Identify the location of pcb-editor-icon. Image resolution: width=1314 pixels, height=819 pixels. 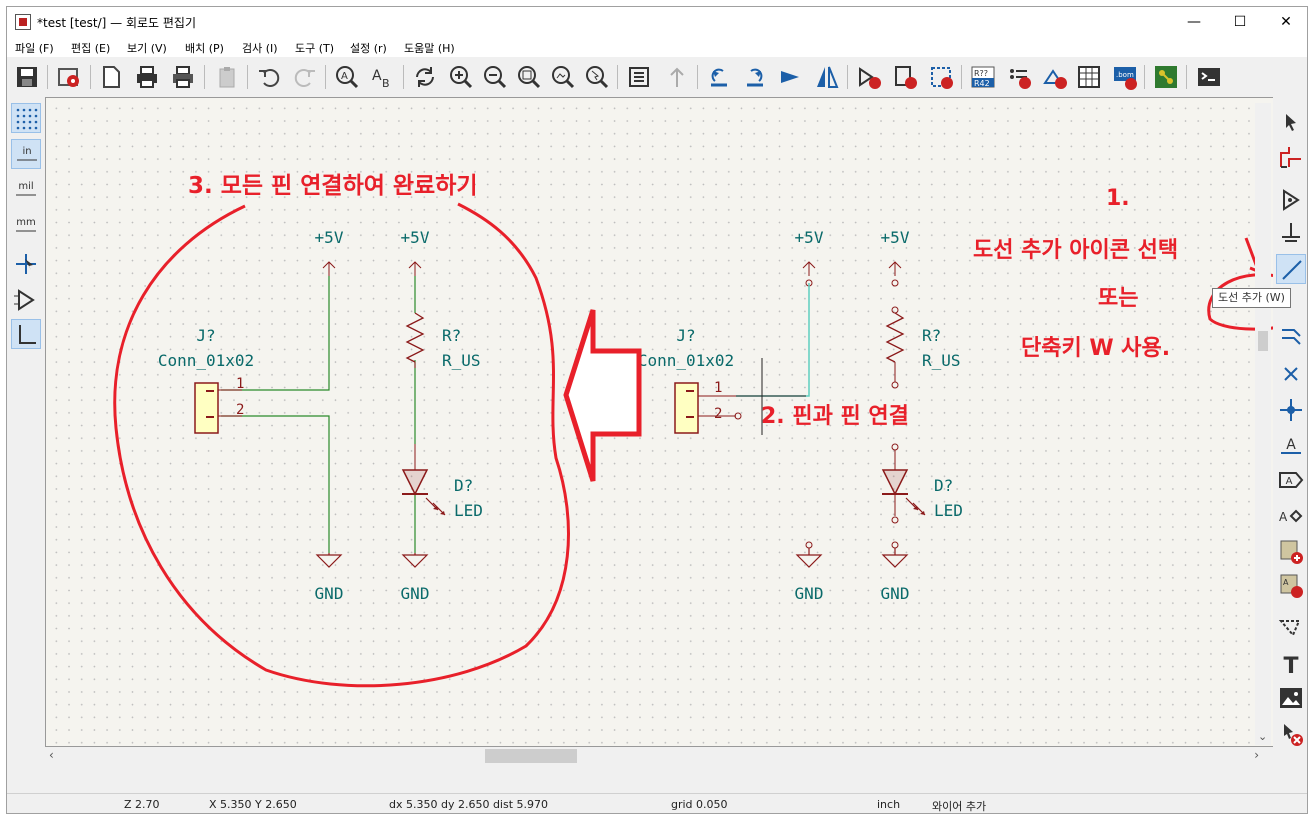
(1166, 77).